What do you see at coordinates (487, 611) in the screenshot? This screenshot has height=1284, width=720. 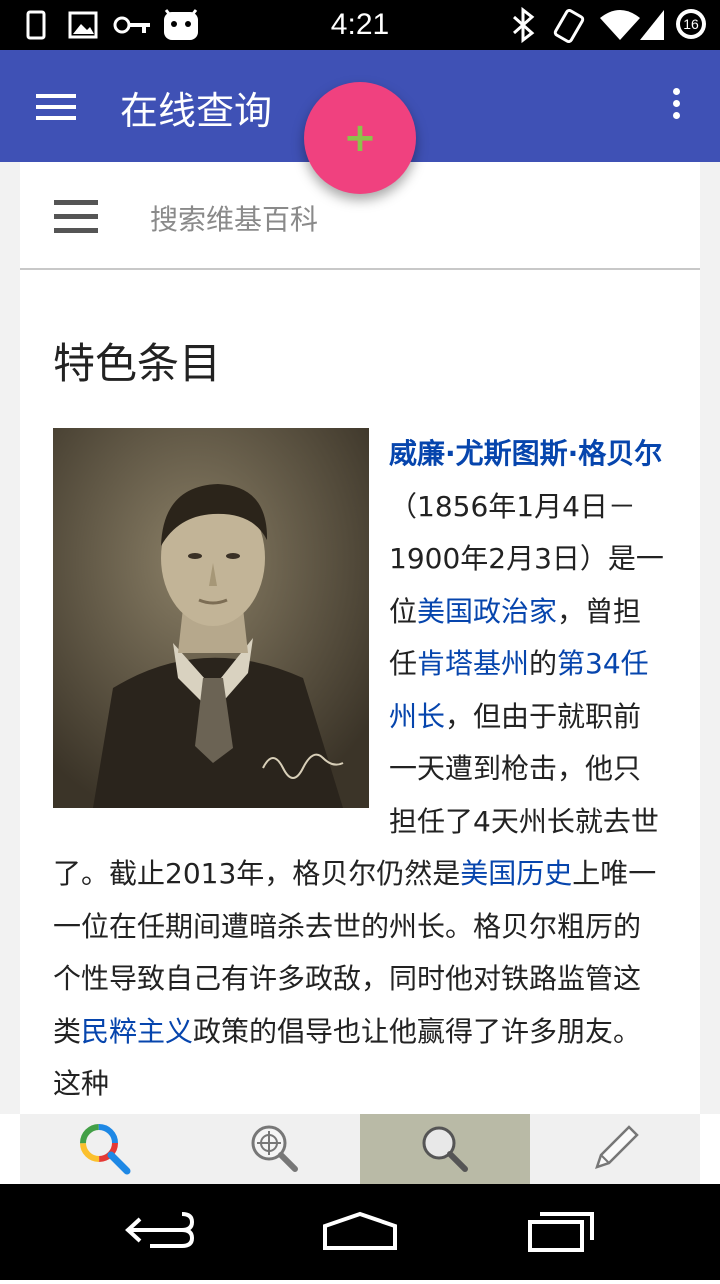 I see `link-american-politician: 美国政治家` at bounding box center [487, 611].